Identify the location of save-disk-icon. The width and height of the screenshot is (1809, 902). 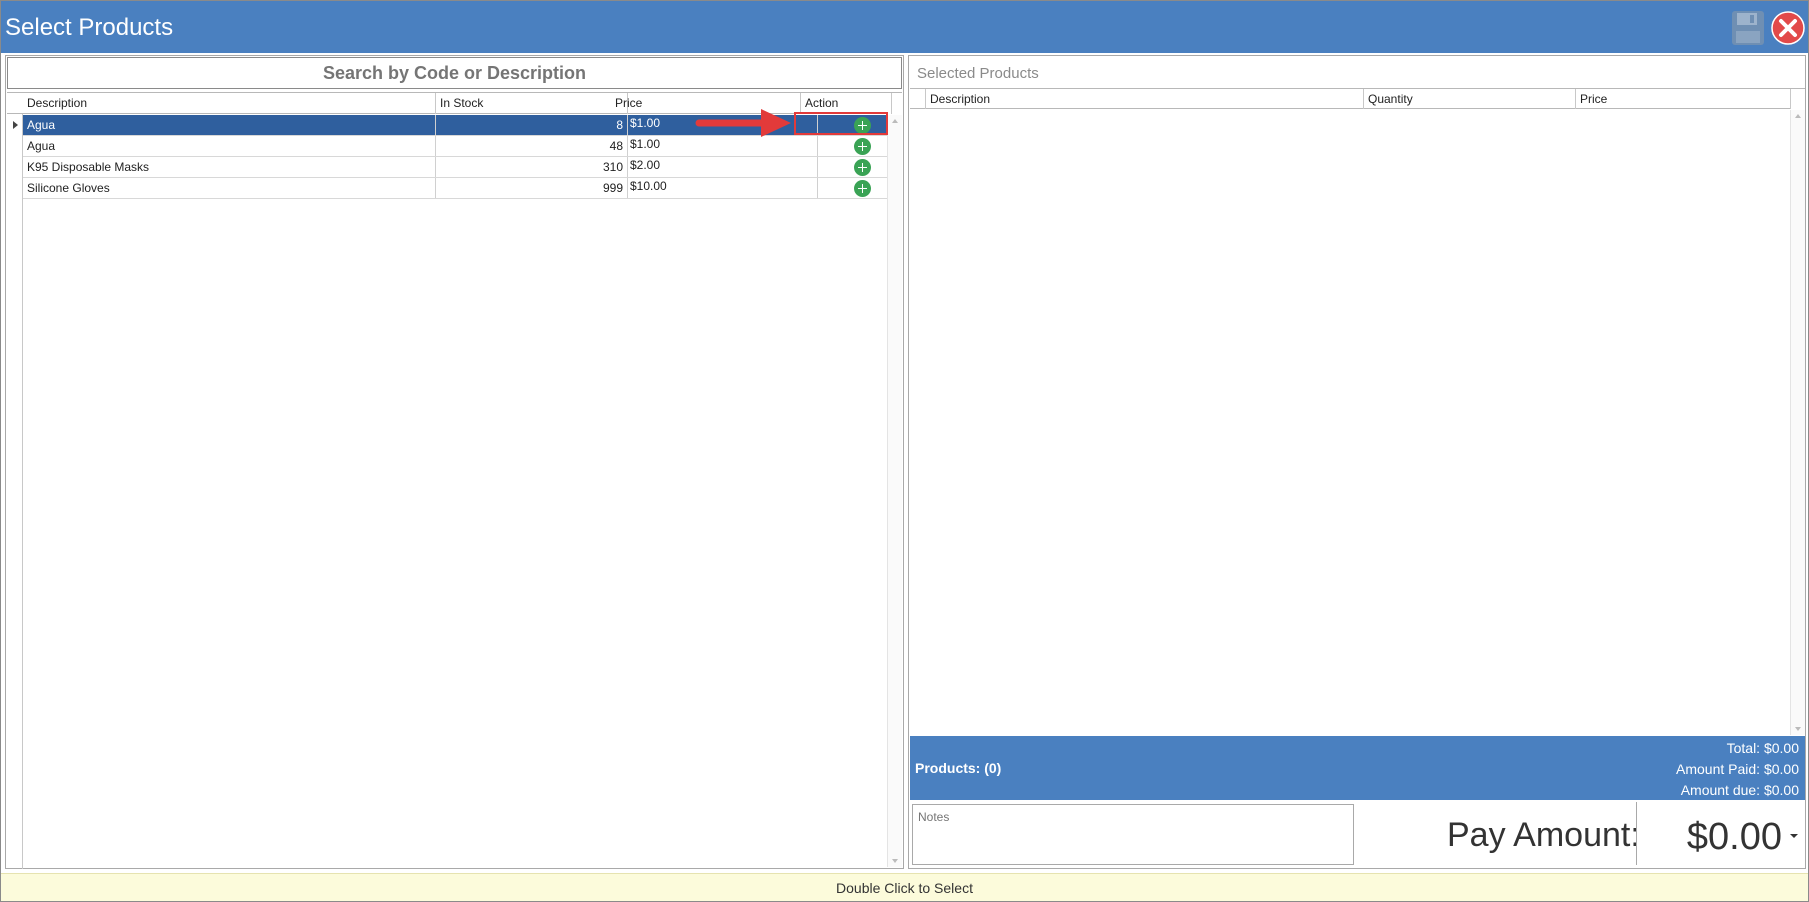
(1748, 28).